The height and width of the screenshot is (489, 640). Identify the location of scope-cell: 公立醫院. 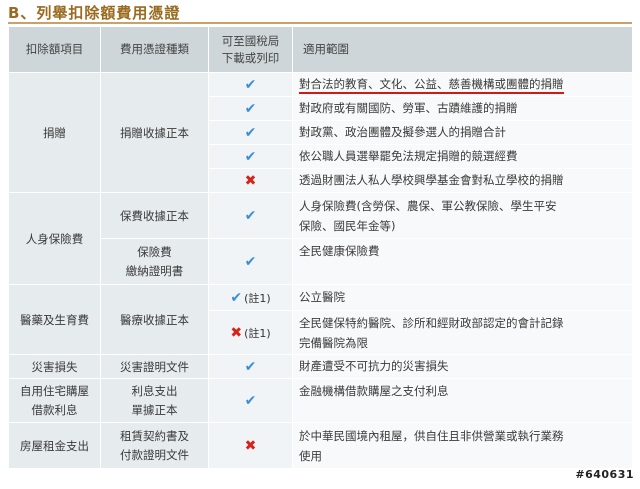
(462, 297).